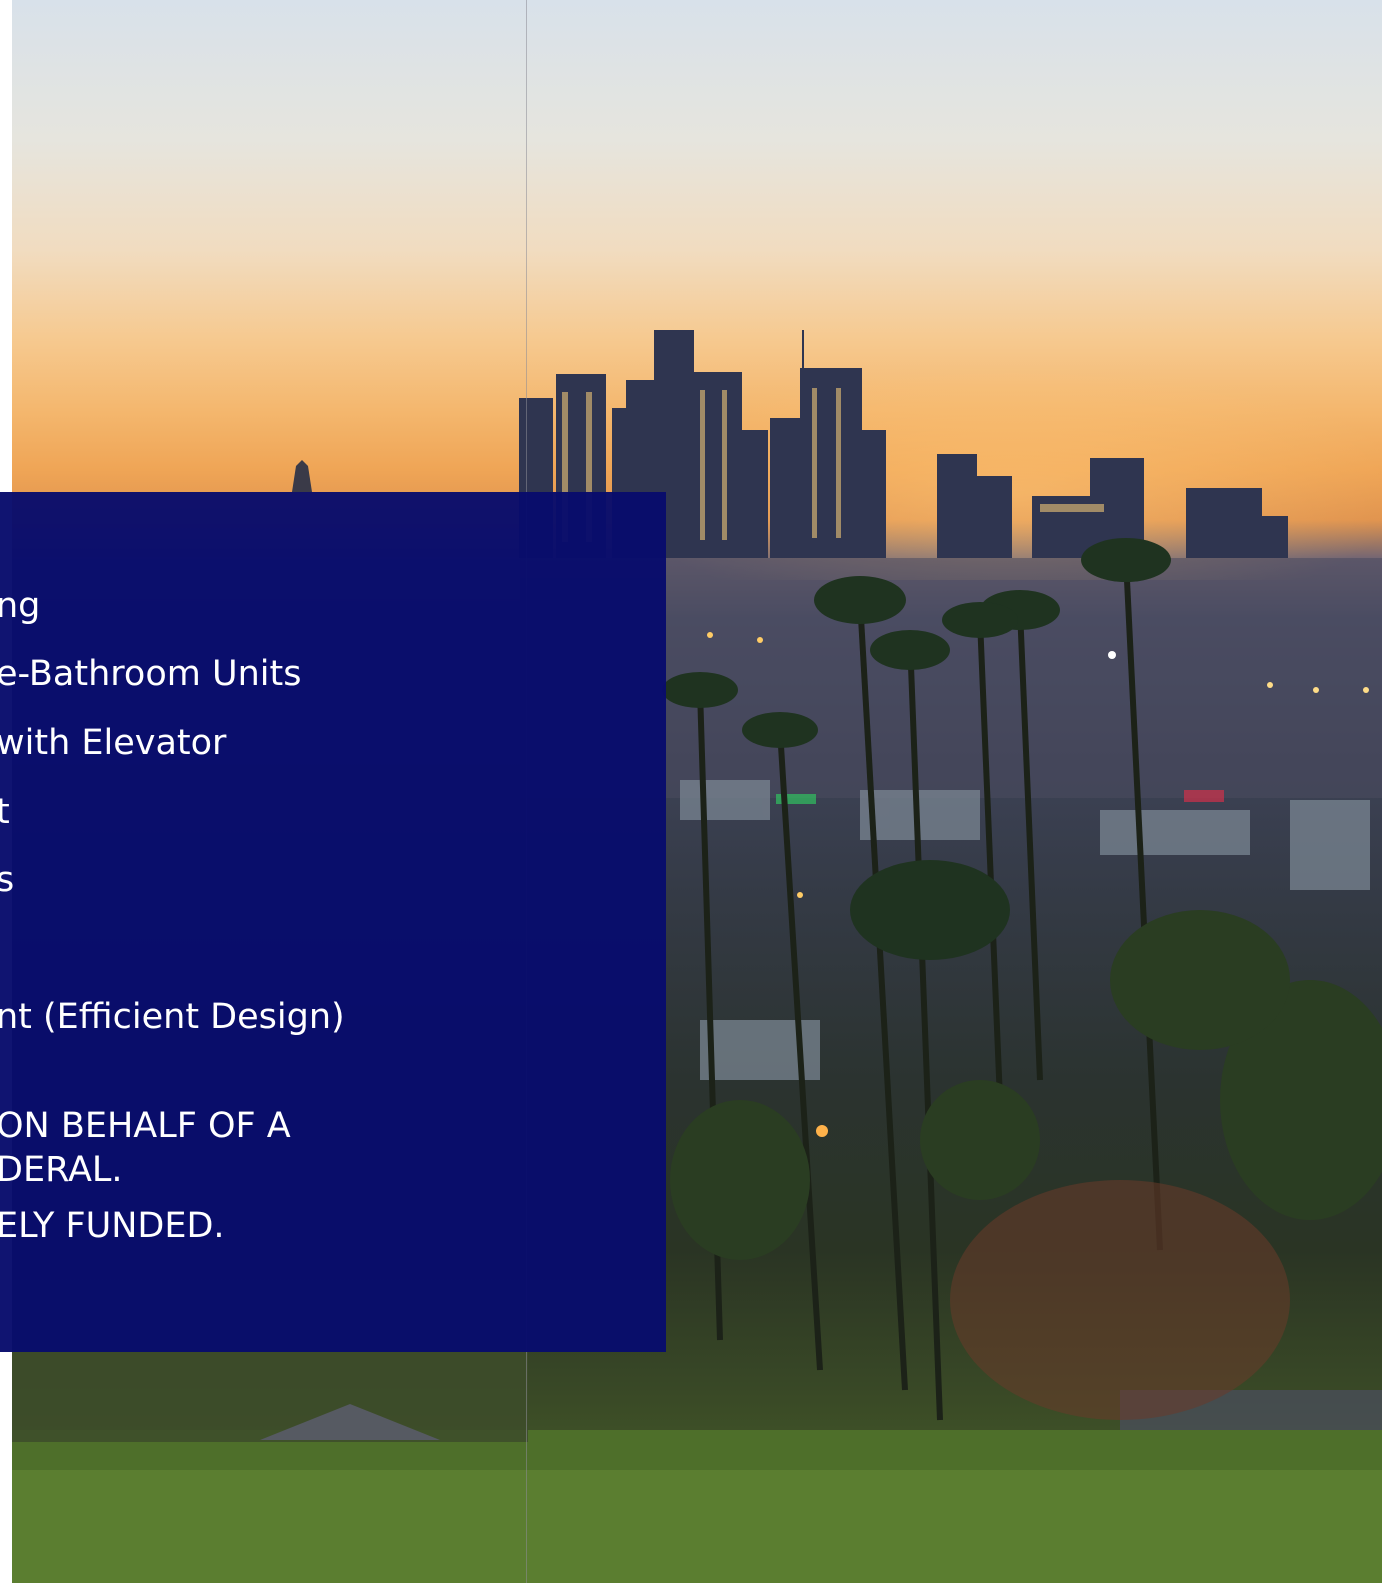  What do you see at coordinates (172, 1017) in the screenshot?
I see `list-item: nt (Efficient Design)` at bounding box center [172, 1017].